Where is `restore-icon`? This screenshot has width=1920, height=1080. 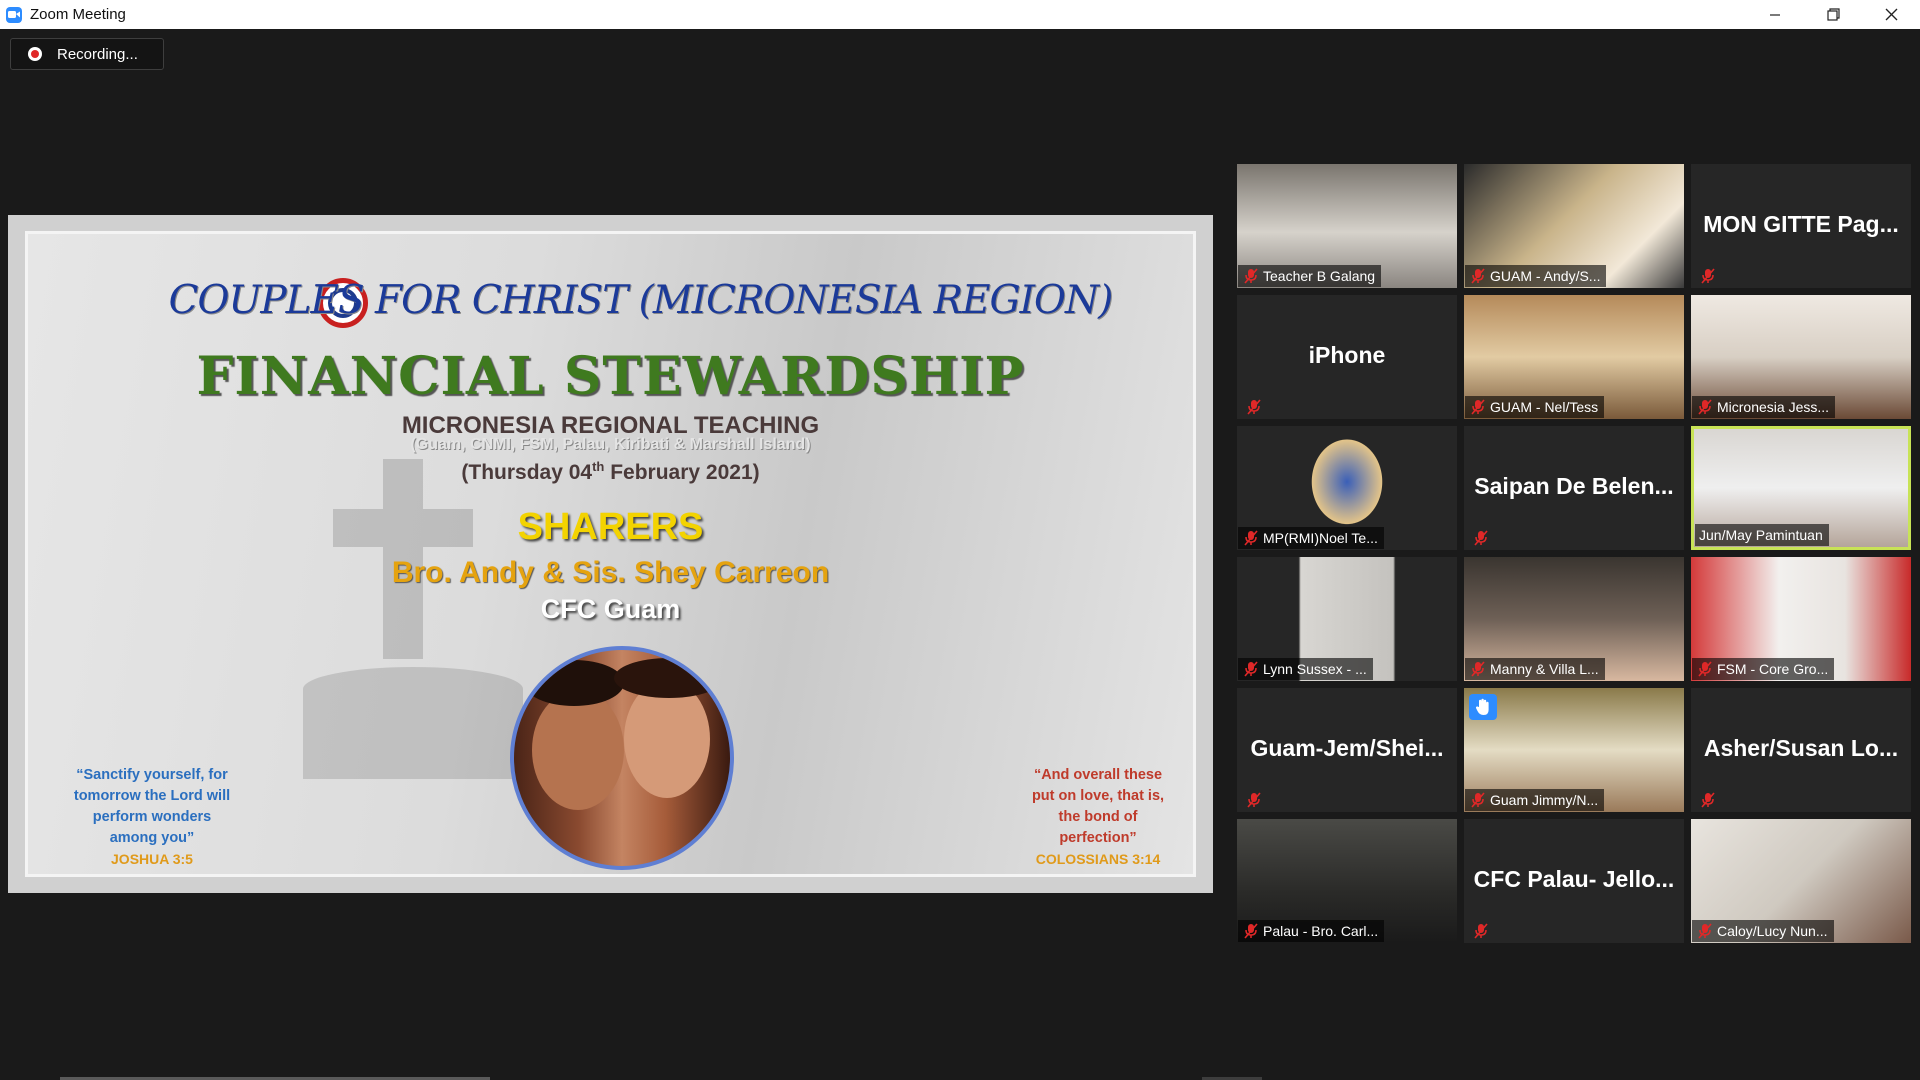
restore-icon is located at coordinates (1833, 14).